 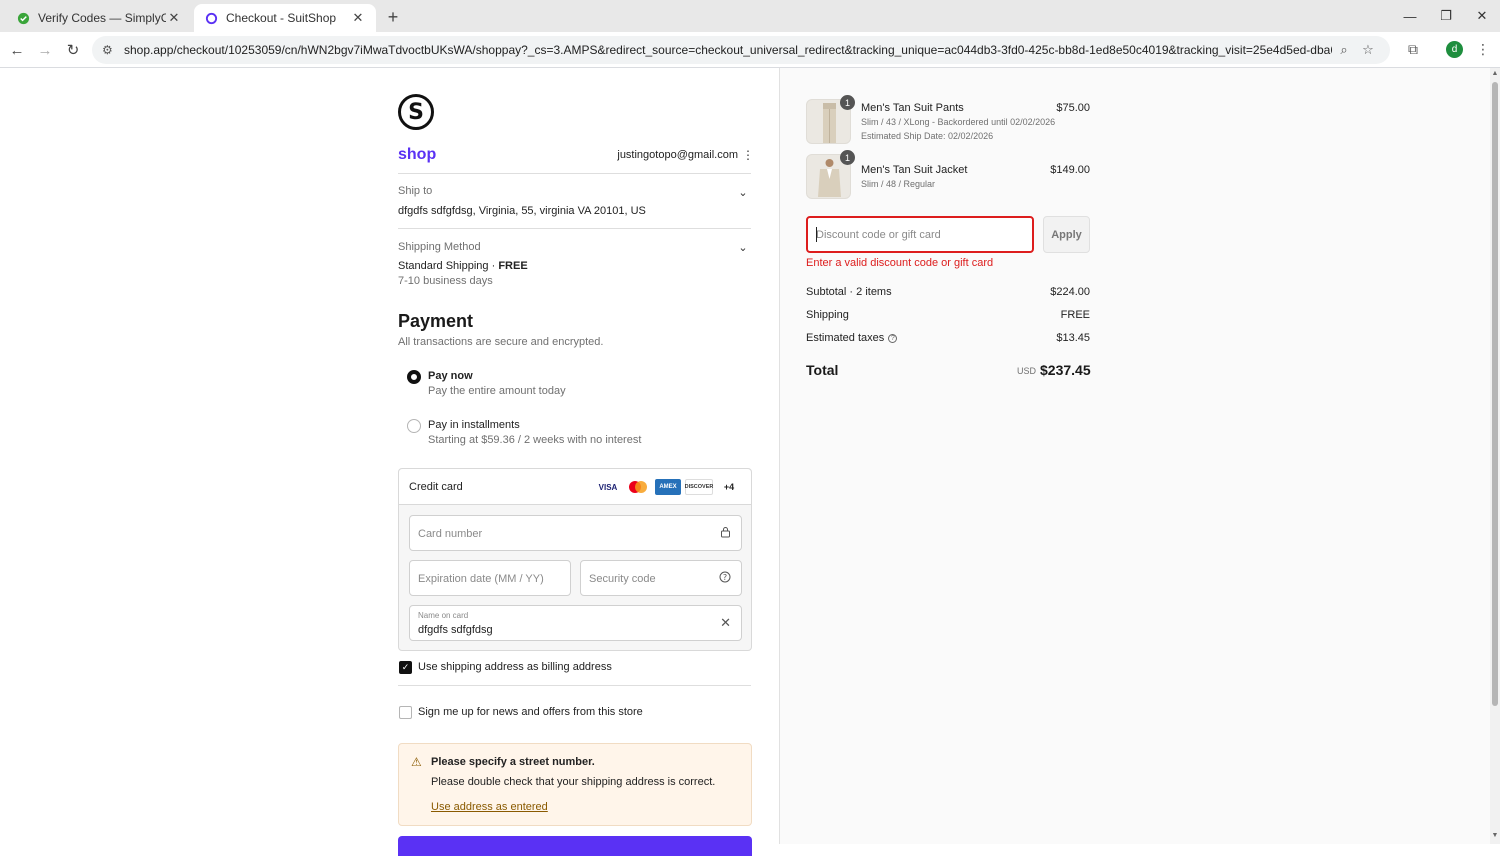 I want to click on pay-now-title: Pay now, so click(x=450, y=376).